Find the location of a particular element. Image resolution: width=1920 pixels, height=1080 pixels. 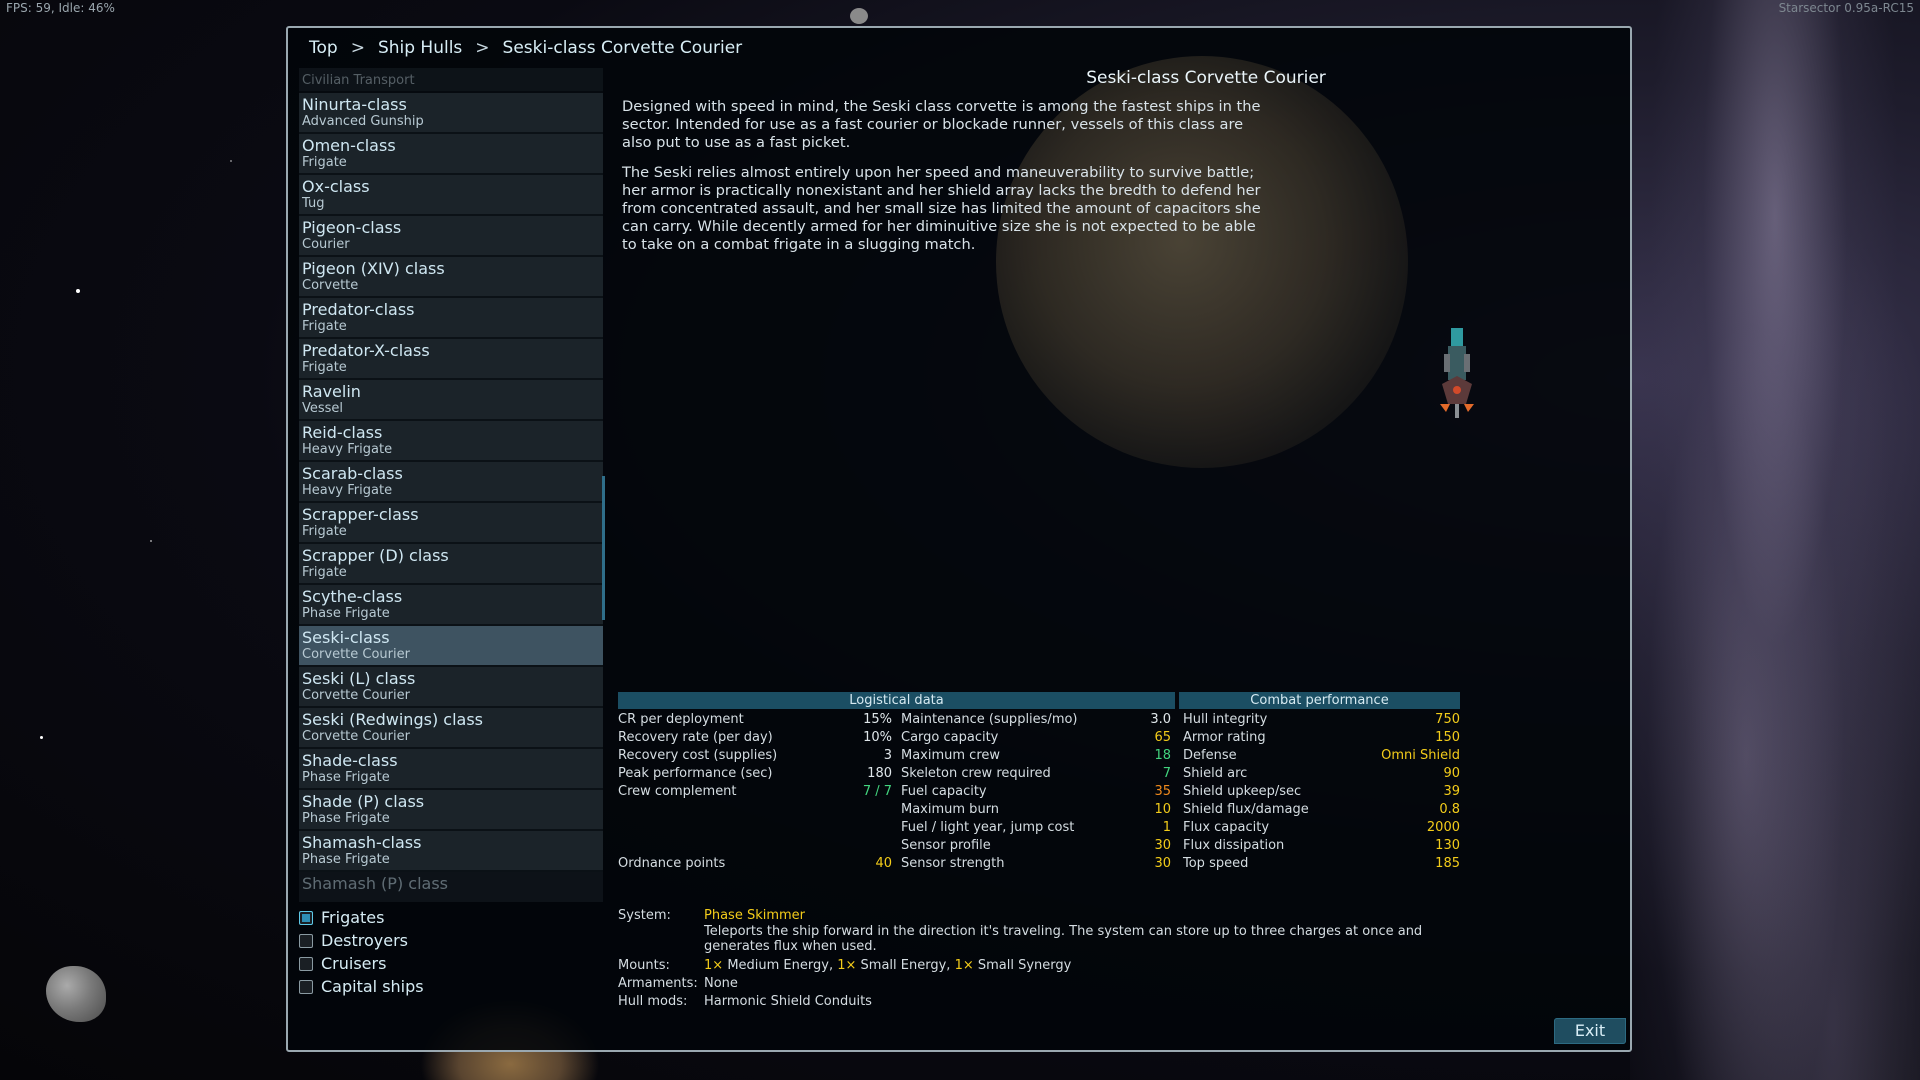

ship-list-item: Scrapper (D) class Frigate is located at coordinates (451, 564).